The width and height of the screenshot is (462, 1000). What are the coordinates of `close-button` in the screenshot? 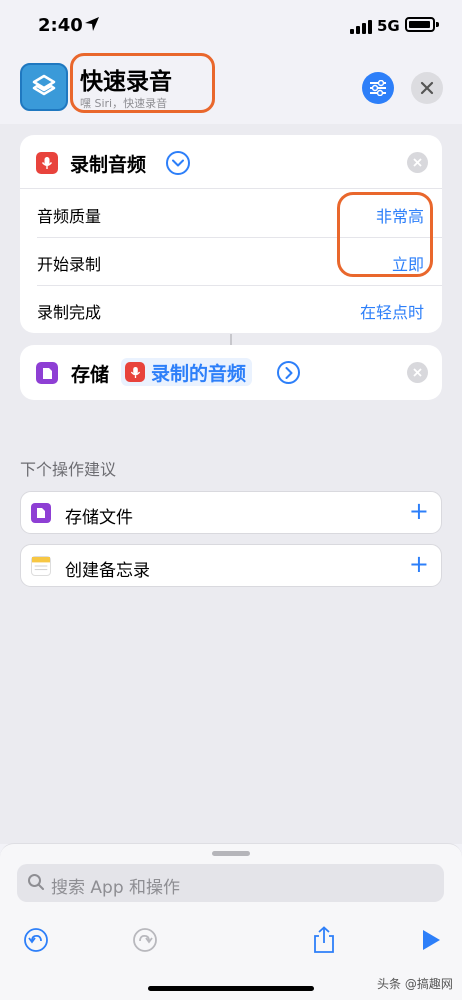 It's located at (427, 88).